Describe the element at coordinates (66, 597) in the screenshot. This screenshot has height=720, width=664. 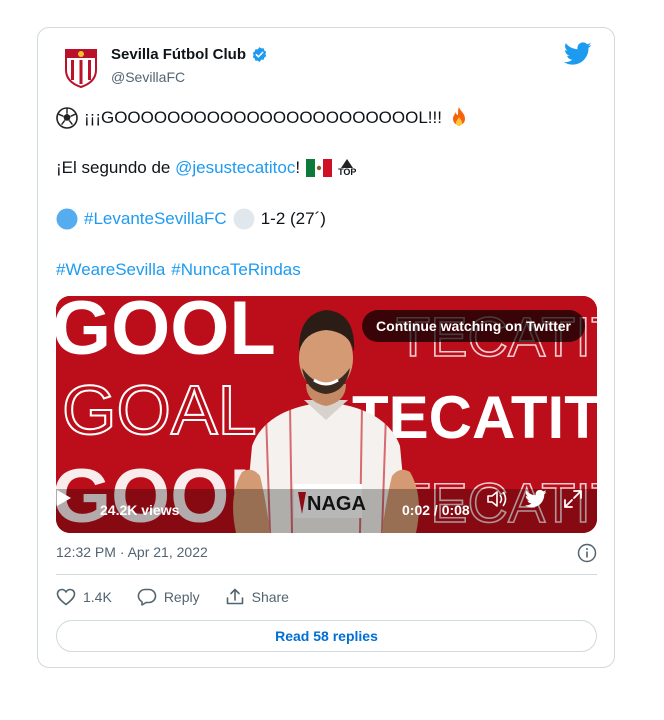
I see `heart-icon` at that location.